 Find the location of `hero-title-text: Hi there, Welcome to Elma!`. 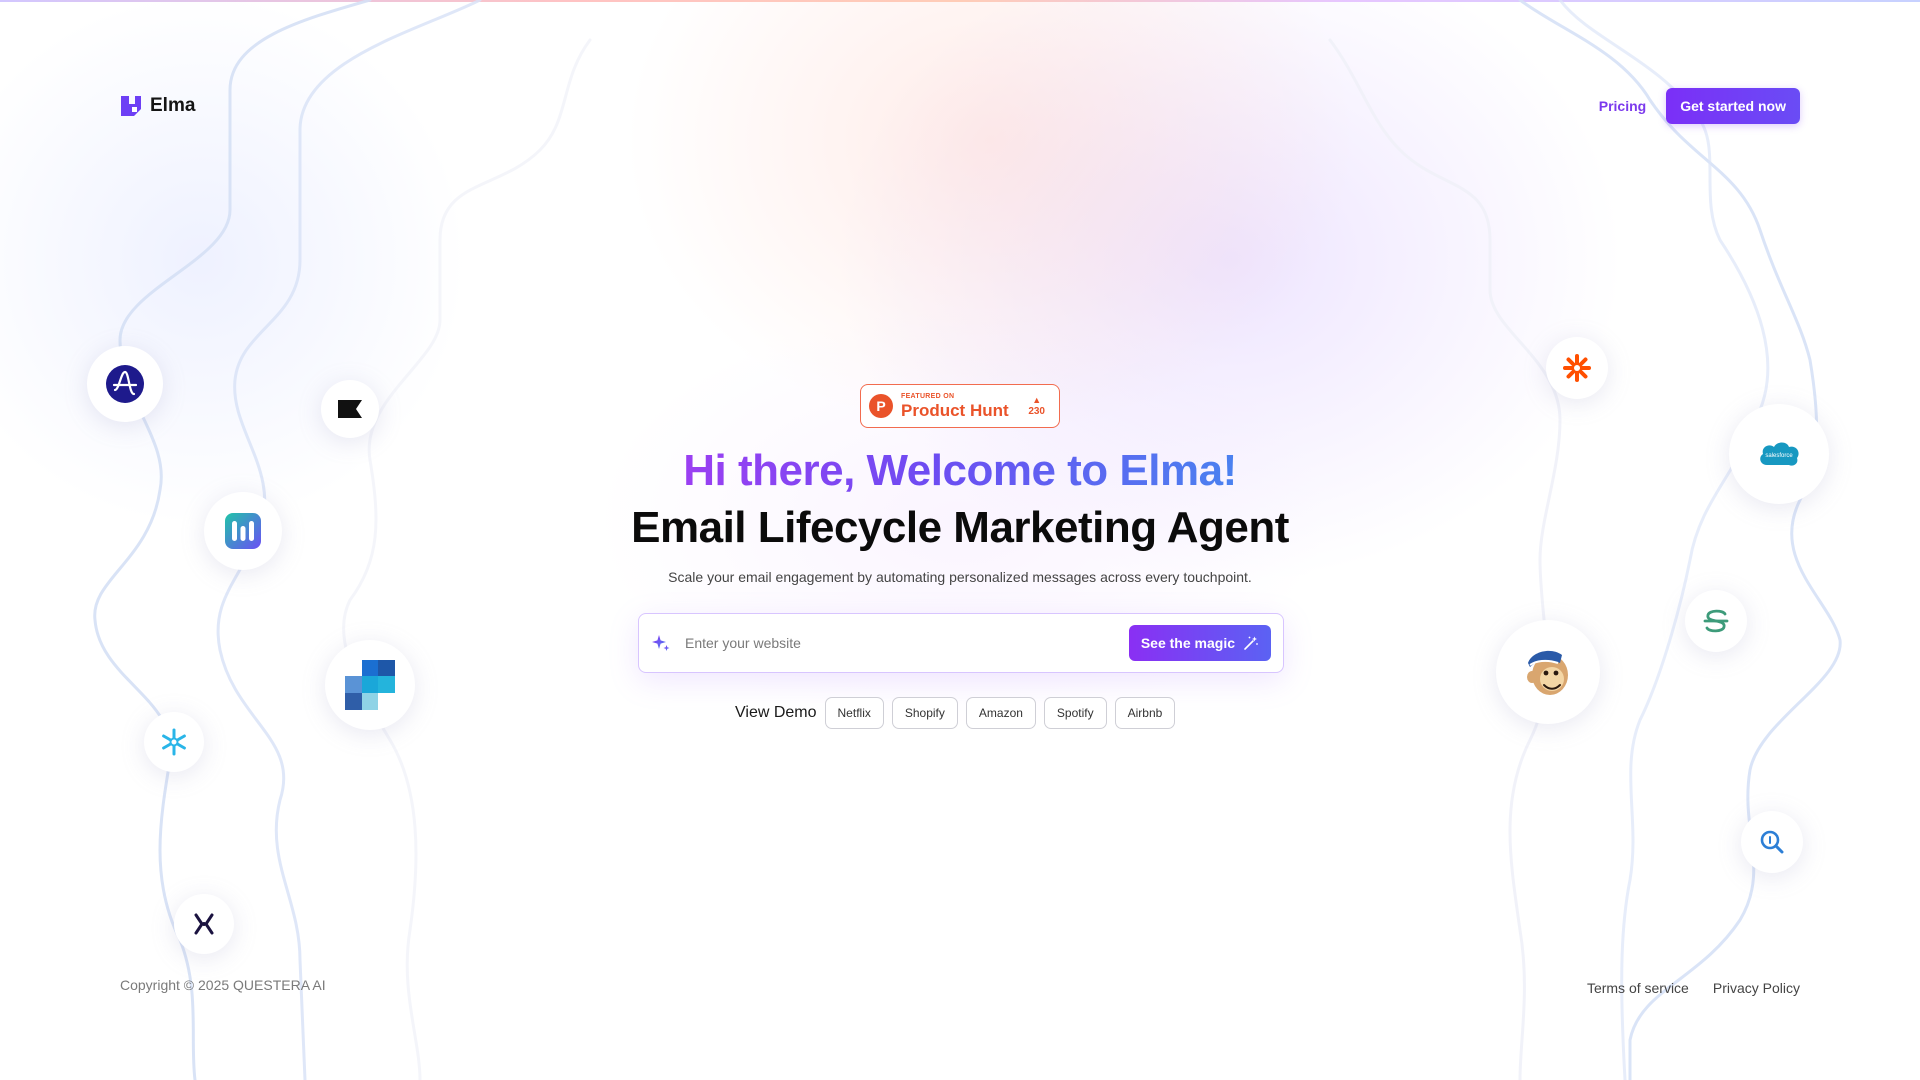

hero-title-text: Hi there, Welcome to Elma! is located at coordinates (960, 470).